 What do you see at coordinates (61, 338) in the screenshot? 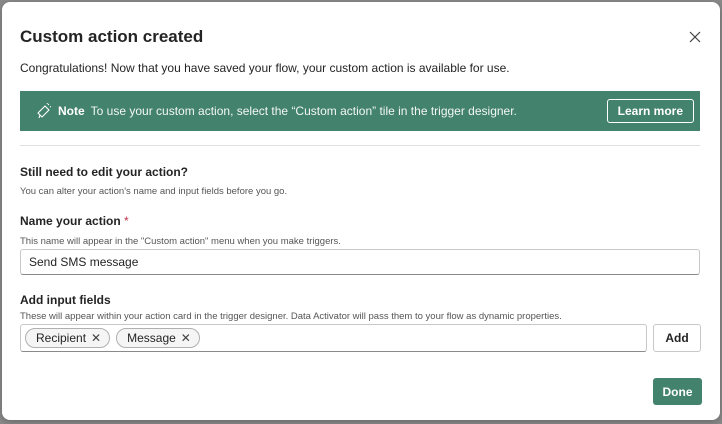
I see `tag-label: Recipient` at bounding box center [61, 338].